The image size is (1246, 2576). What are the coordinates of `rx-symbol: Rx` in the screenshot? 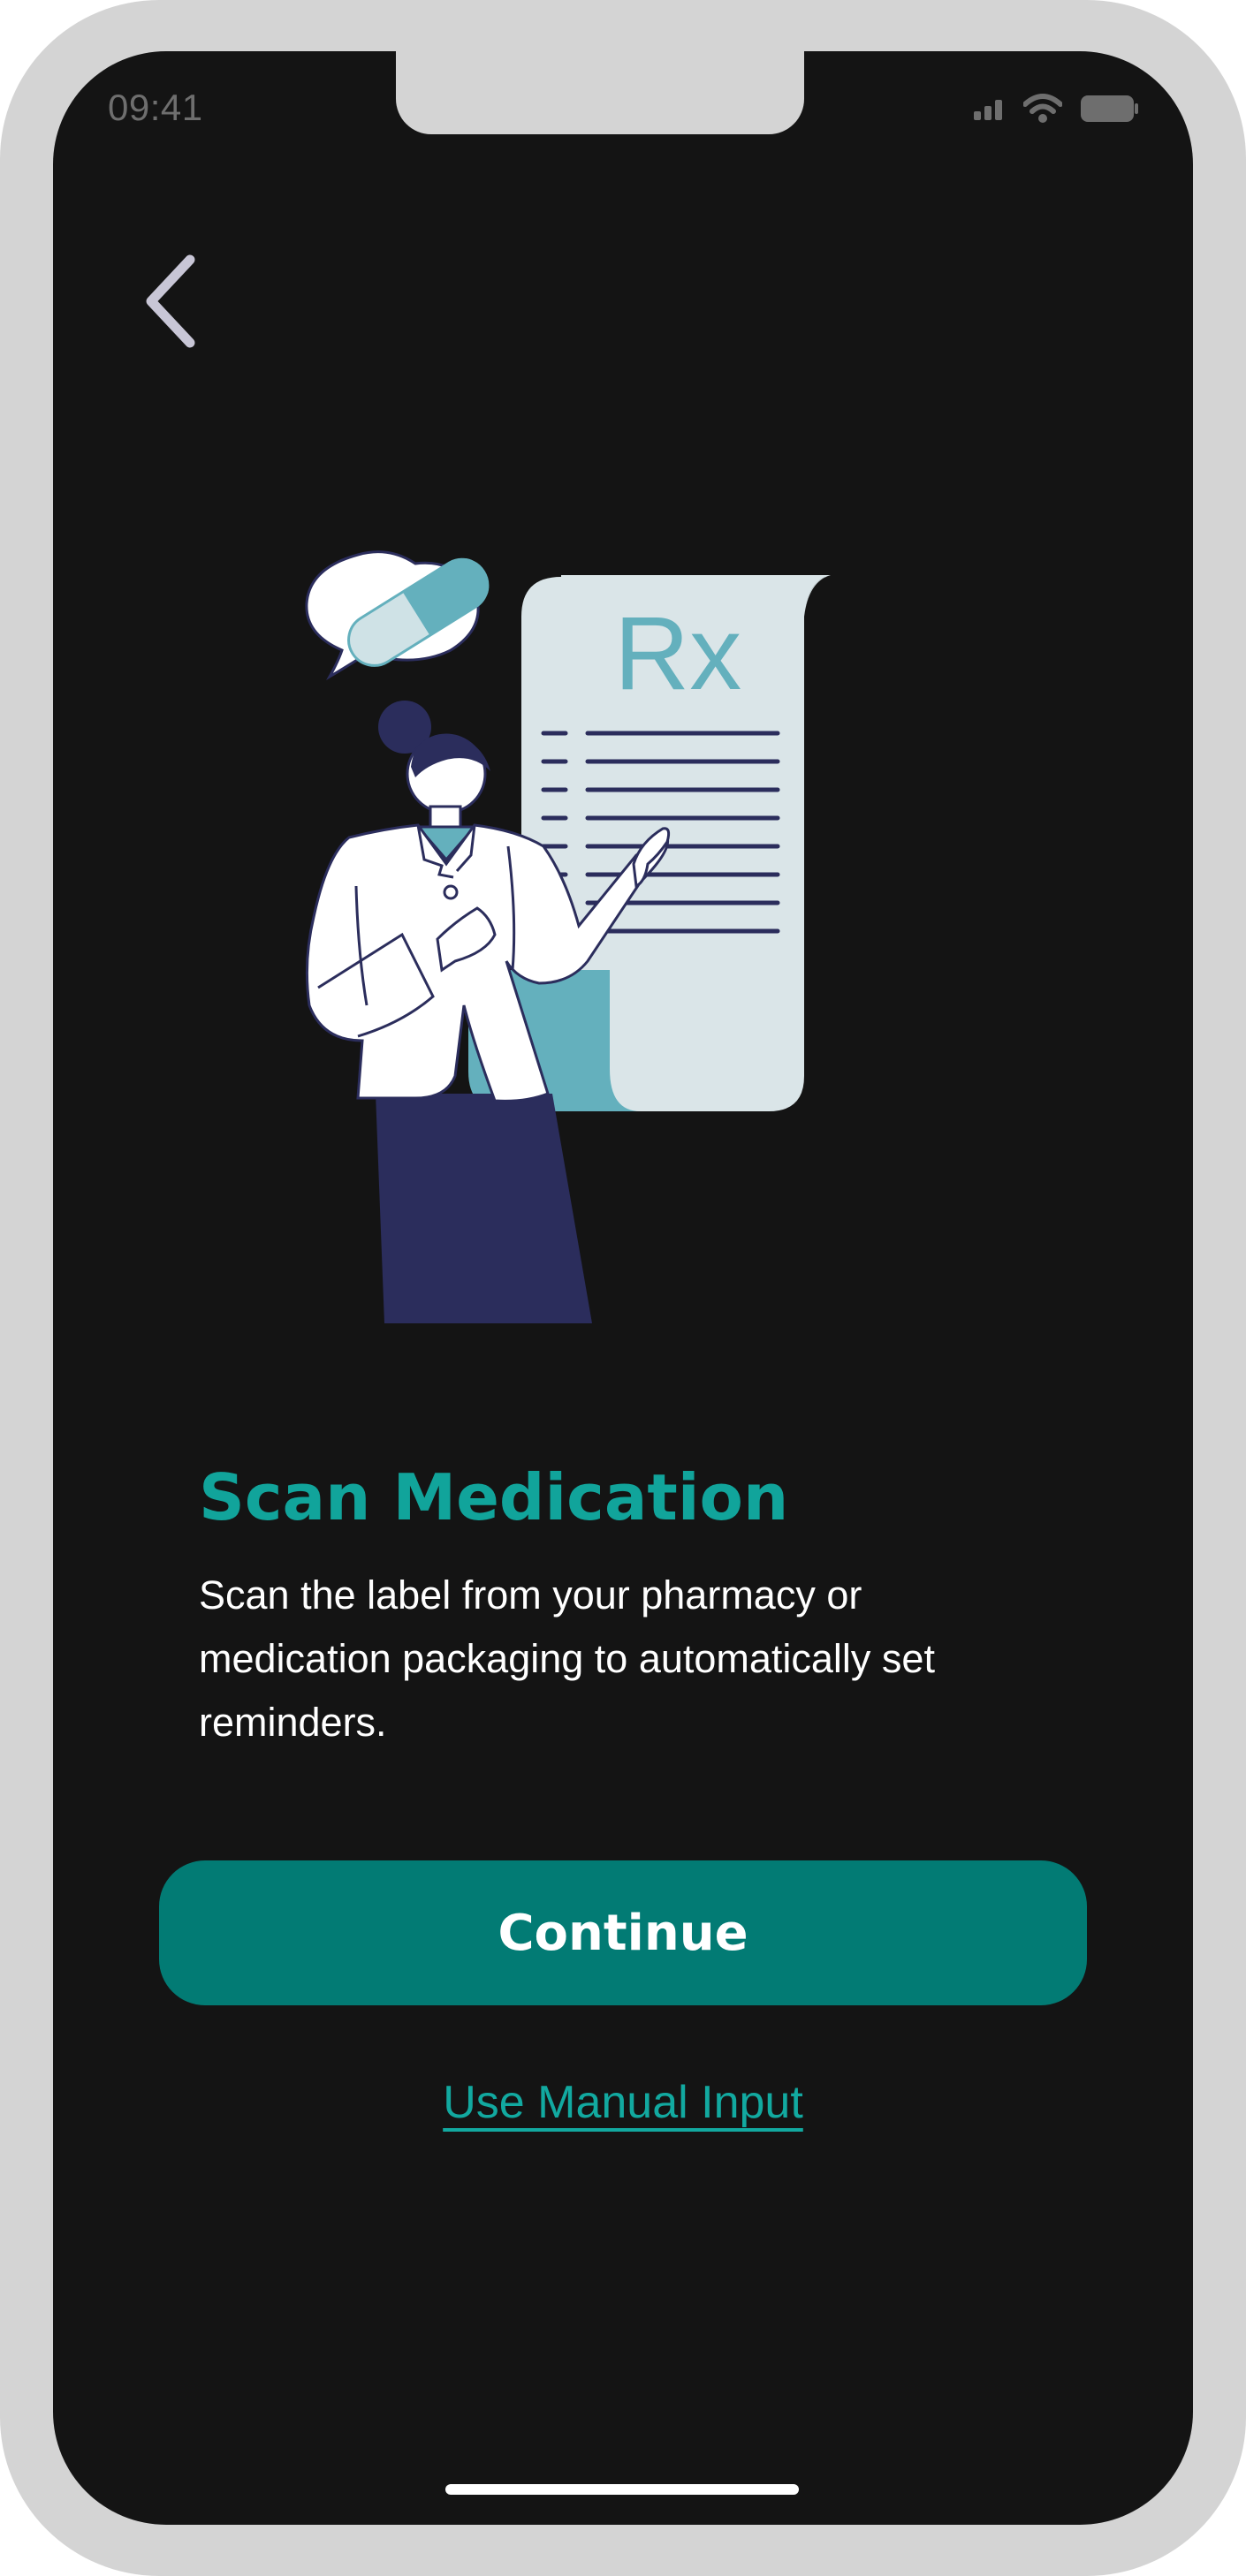 It's located at (677, 654).